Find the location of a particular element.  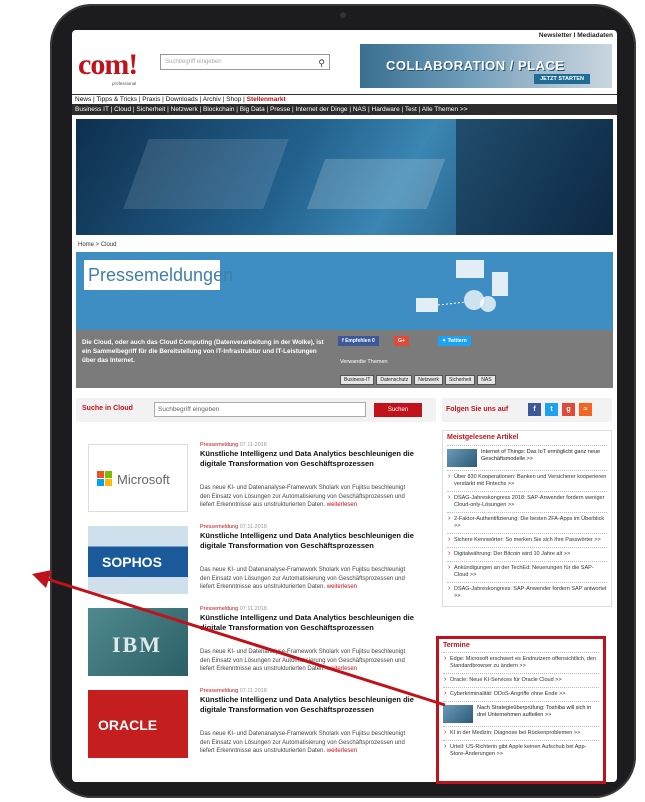

termine-featured-thumbnail is located at coordinates (458, 714).